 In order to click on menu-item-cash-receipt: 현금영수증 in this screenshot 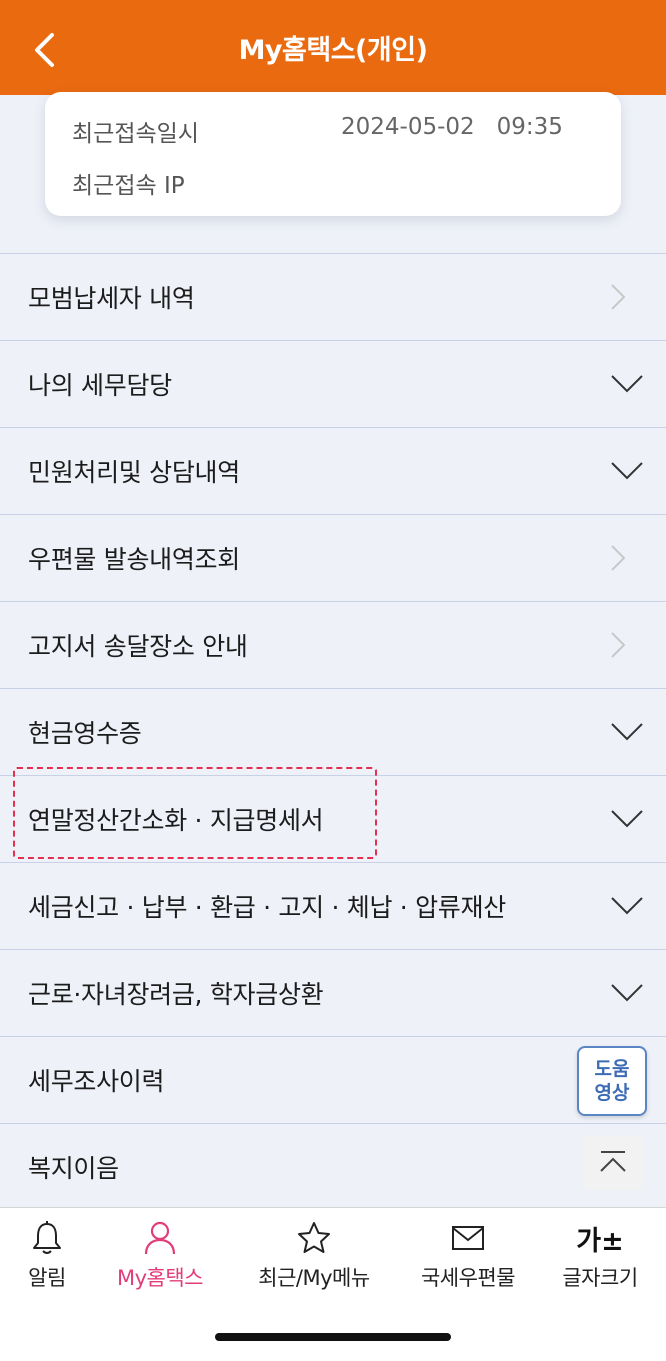, I will do `click(333, 731)`.